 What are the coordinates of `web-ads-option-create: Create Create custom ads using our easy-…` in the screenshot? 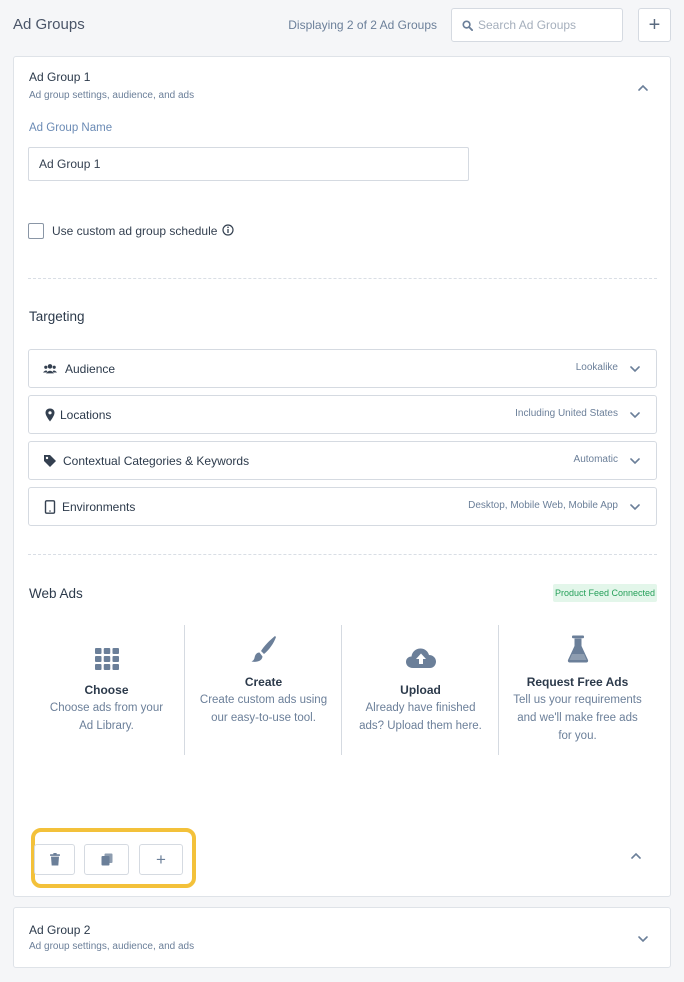 It's located at (263, 690).